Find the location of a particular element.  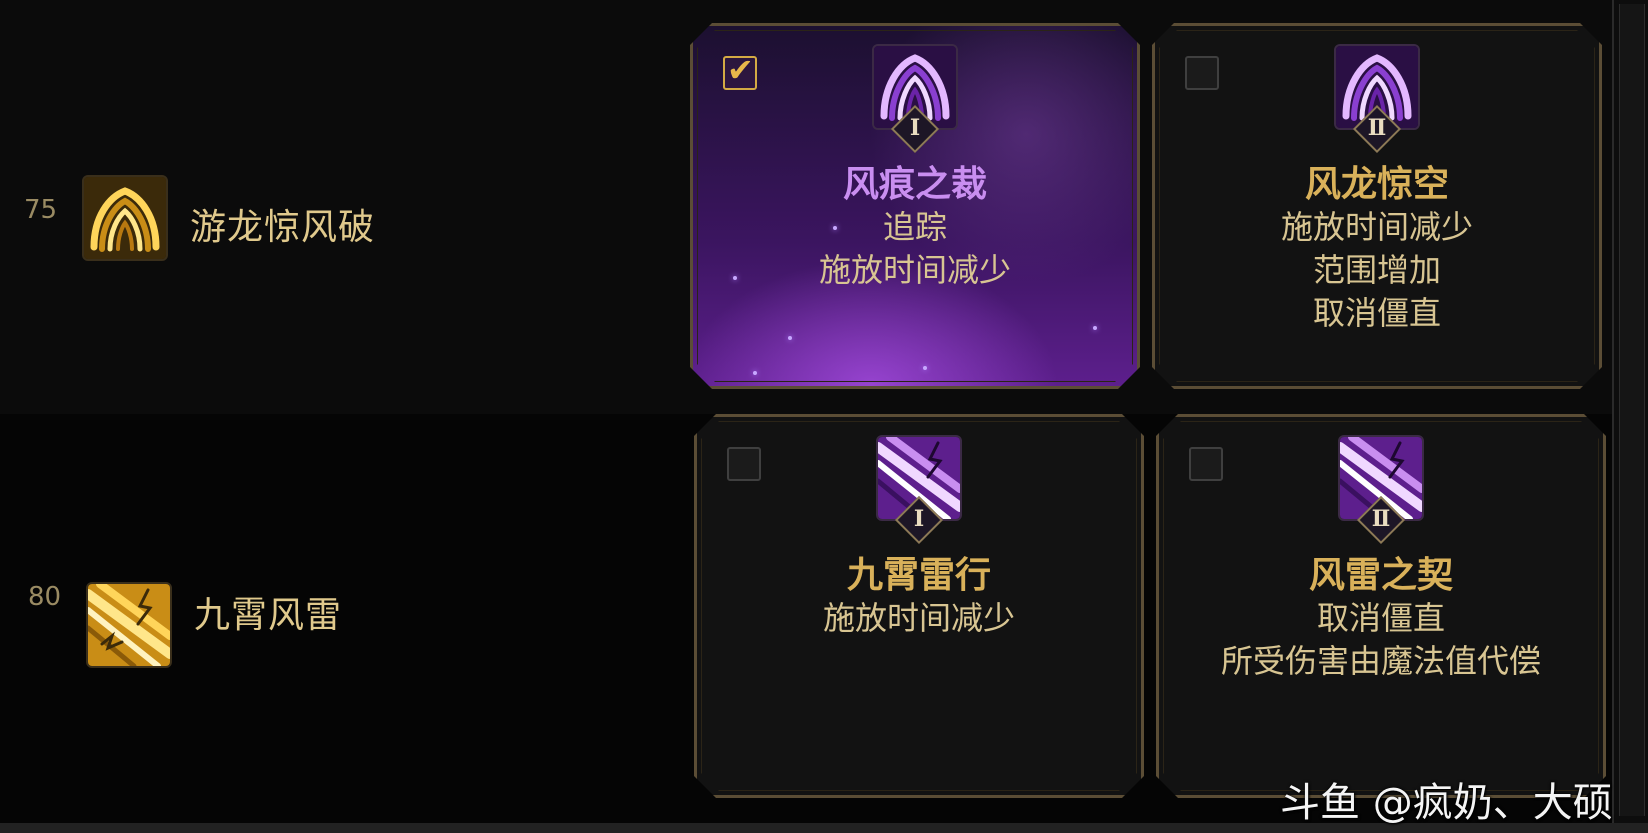

skill-level: 75 is located at coordinates (41, 210).